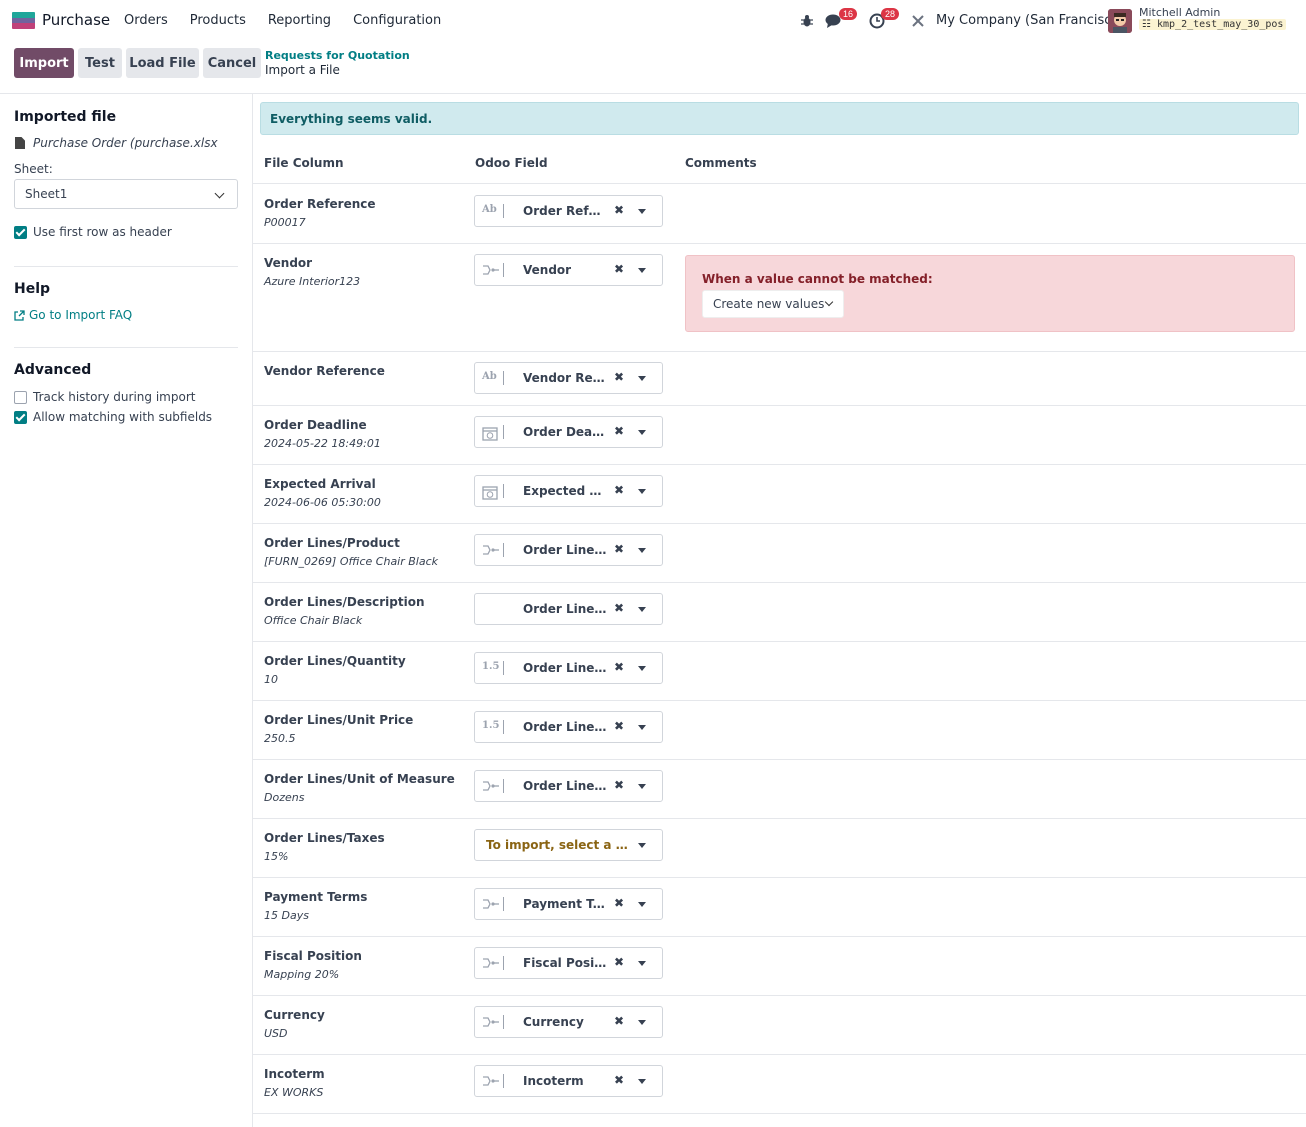 This screenshot has height=1127, width=1306. I want to click on match-comment-title: When a value cannot be matched:, so click(817, 279).